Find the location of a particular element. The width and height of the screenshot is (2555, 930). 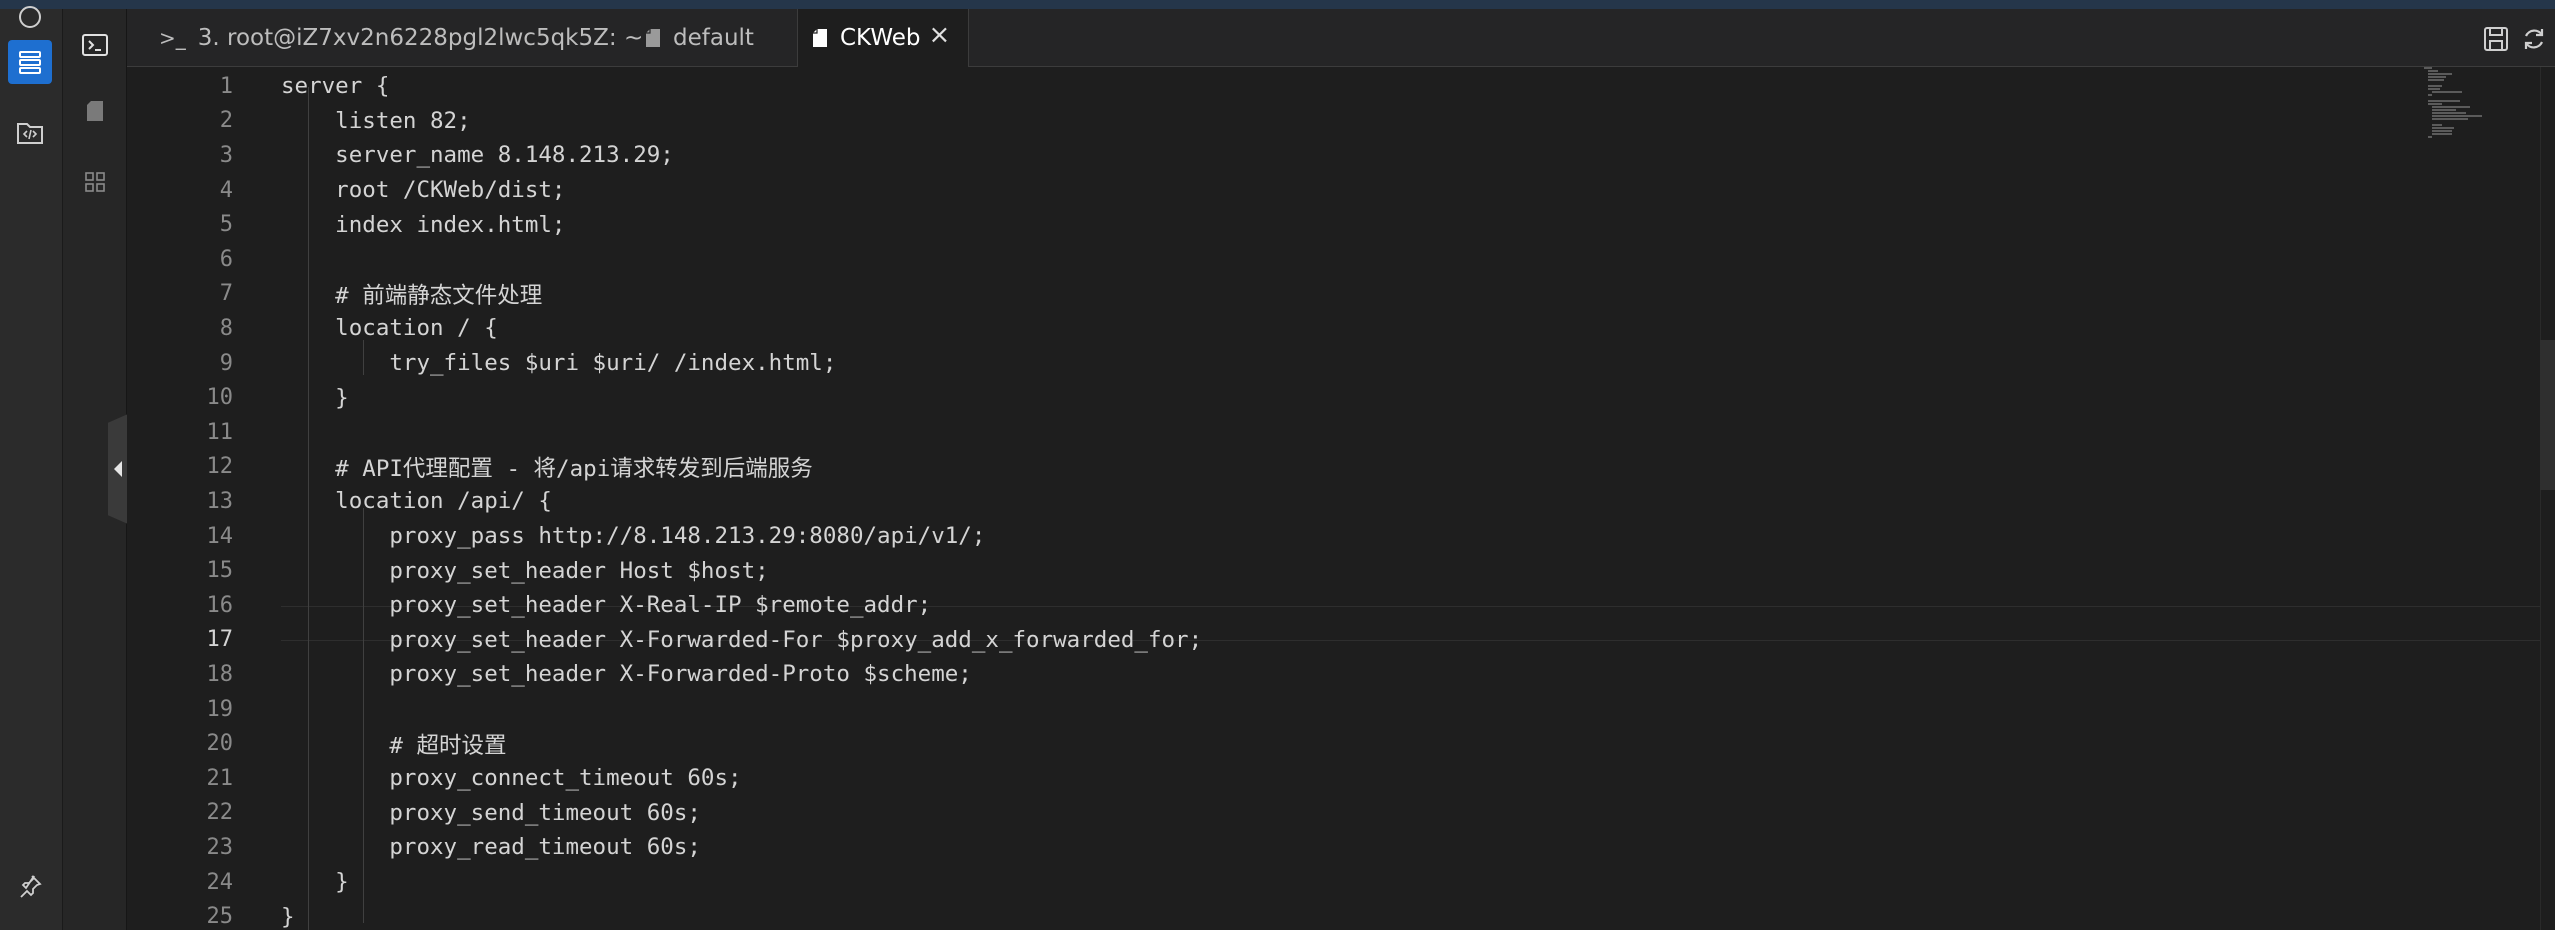

terminal-prompt-icon: >_ is located at coordinates (172, 37).